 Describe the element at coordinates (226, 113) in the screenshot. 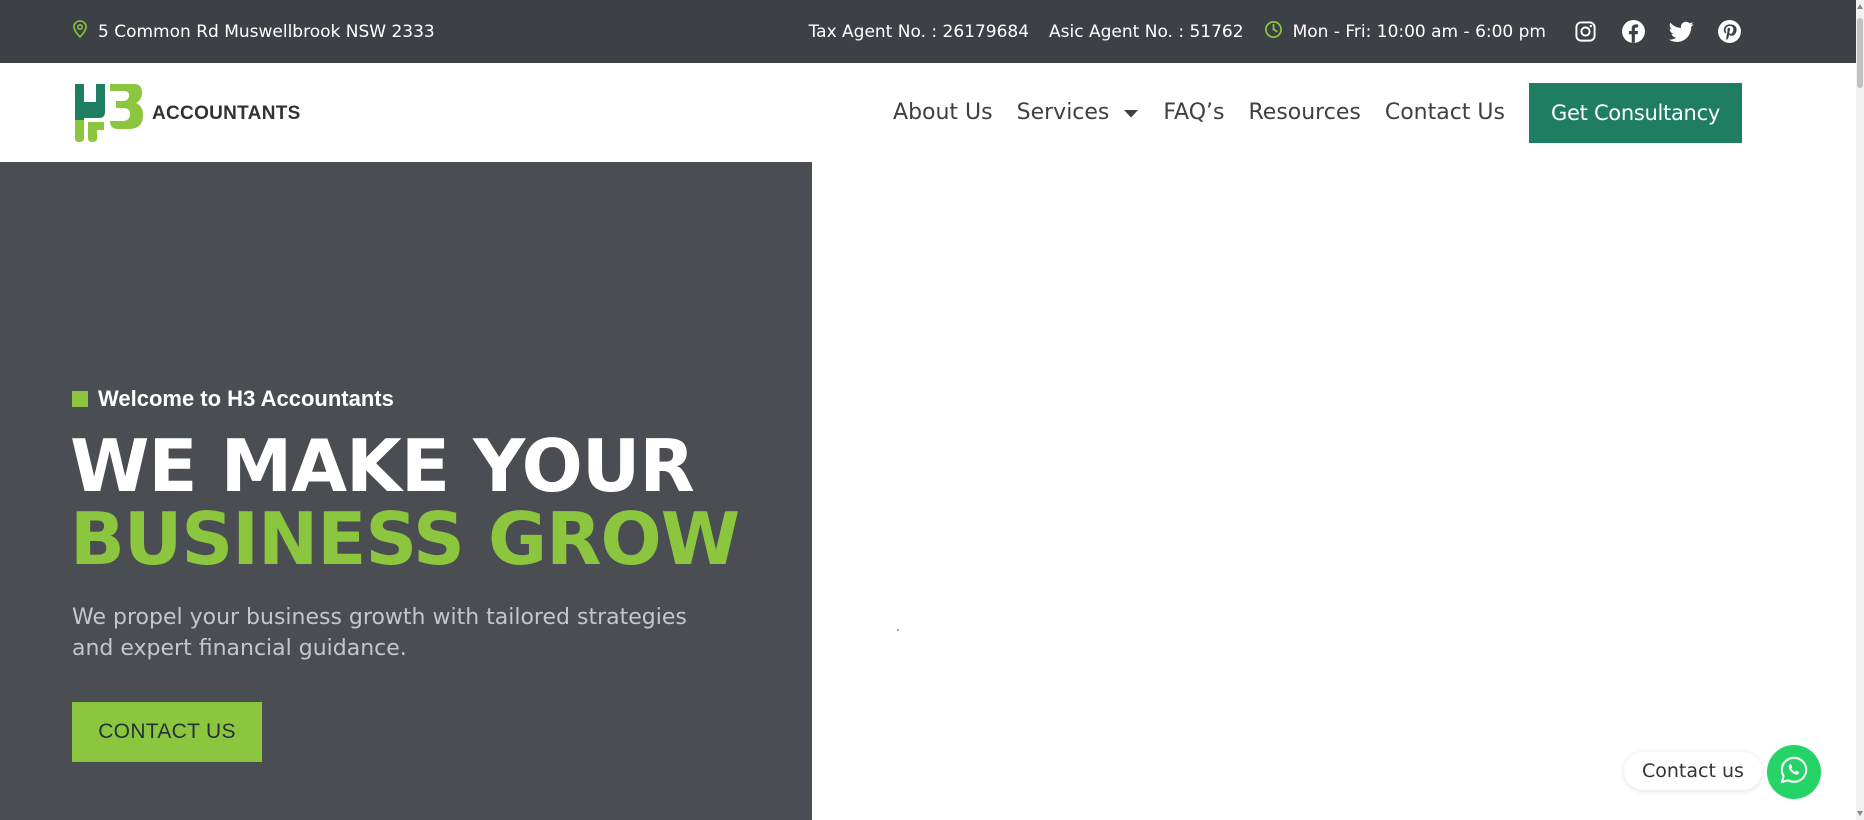

I see `logo-wordmark: ACCOUNTANTS` at that location.